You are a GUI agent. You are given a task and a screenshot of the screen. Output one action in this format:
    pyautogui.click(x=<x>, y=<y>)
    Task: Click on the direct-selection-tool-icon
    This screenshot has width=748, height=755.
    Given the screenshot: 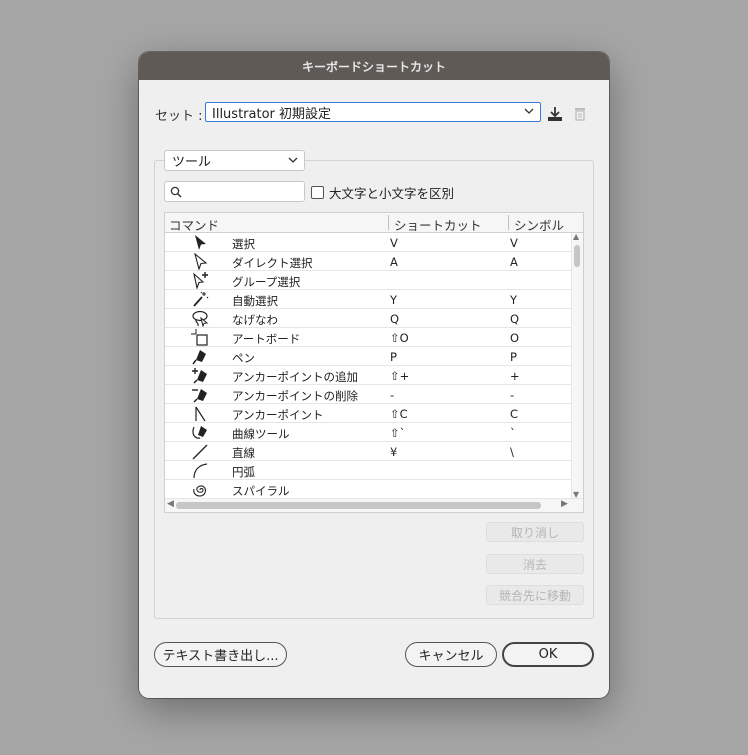 What is the action you would take?
    pyautogui.click(x=200, y=261)
    